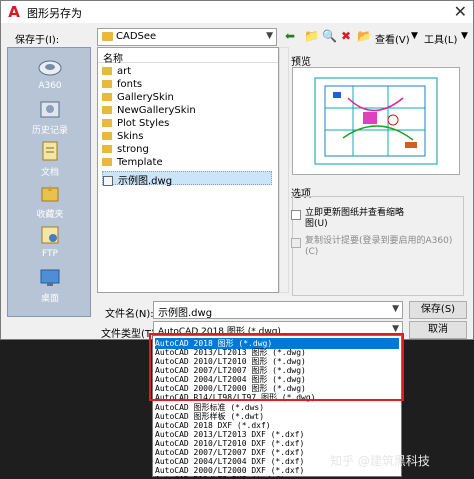 This screenshot has width=474, height=479. What do you see at coordinates (460, 11) in the screenshot?
I see `close-icon: ✕` at bounding box center [460, 11].